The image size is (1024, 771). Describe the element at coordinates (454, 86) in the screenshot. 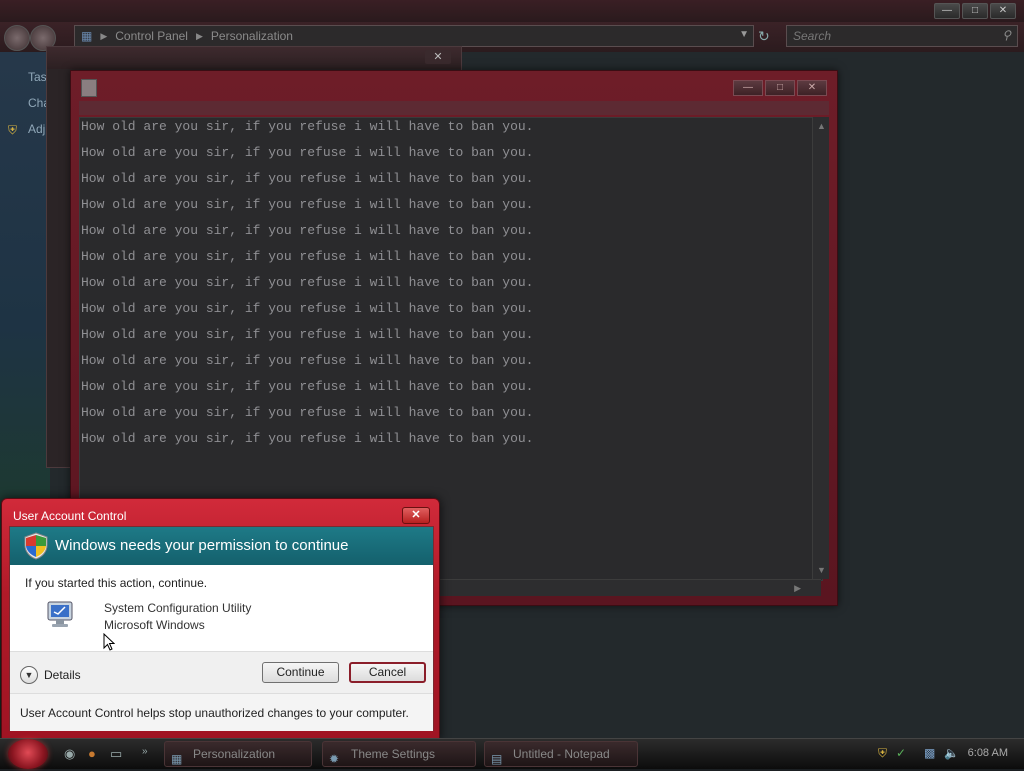

I see `notepad-title-bar: — □ ✕` at that location.